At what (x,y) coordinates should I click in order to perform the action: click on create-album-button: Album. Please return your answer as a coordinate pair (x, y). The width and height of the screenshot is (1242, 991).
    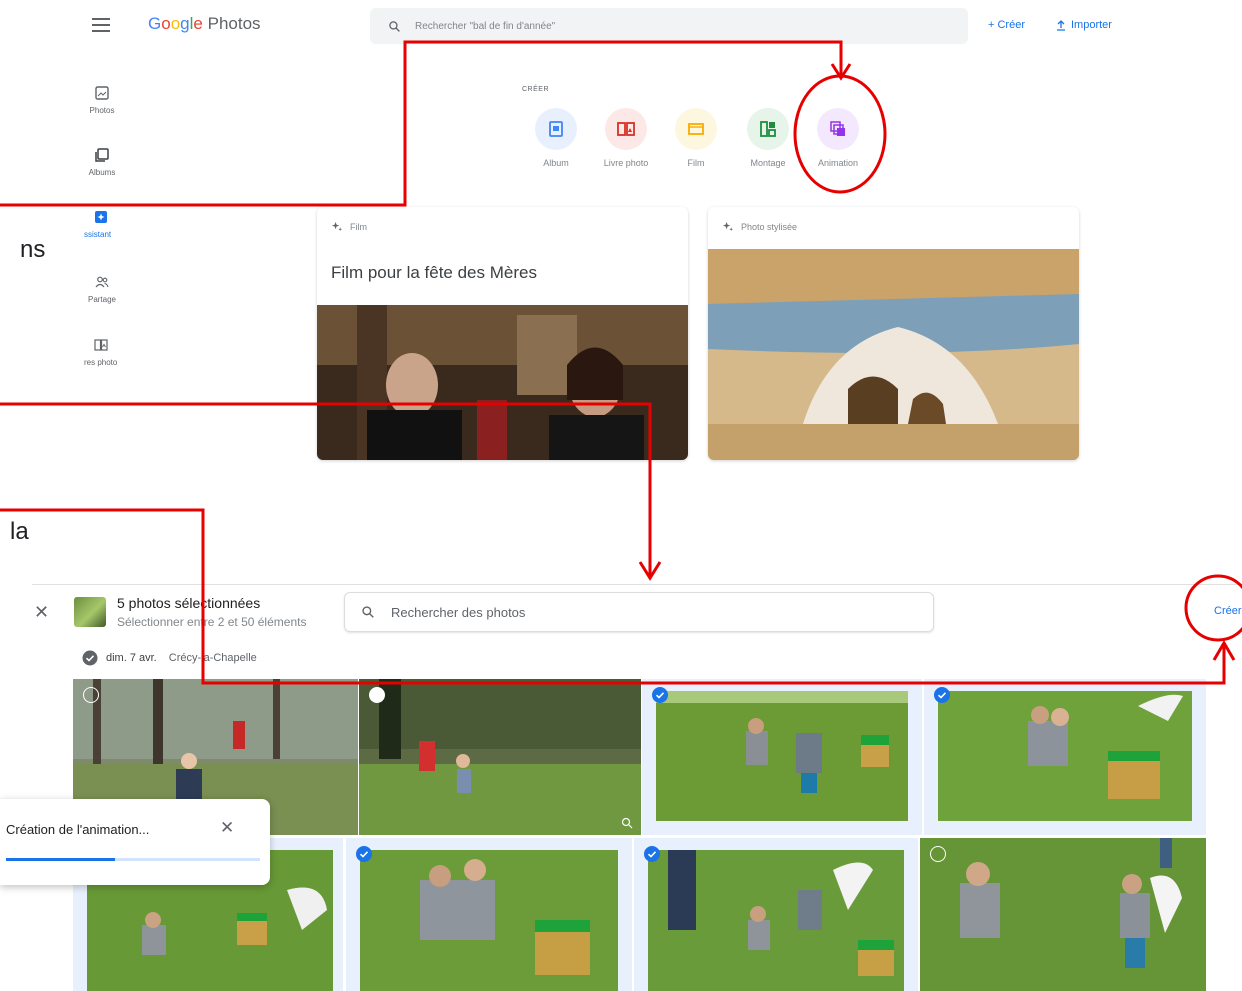
    Looking at the image, I should click on (556, 138).